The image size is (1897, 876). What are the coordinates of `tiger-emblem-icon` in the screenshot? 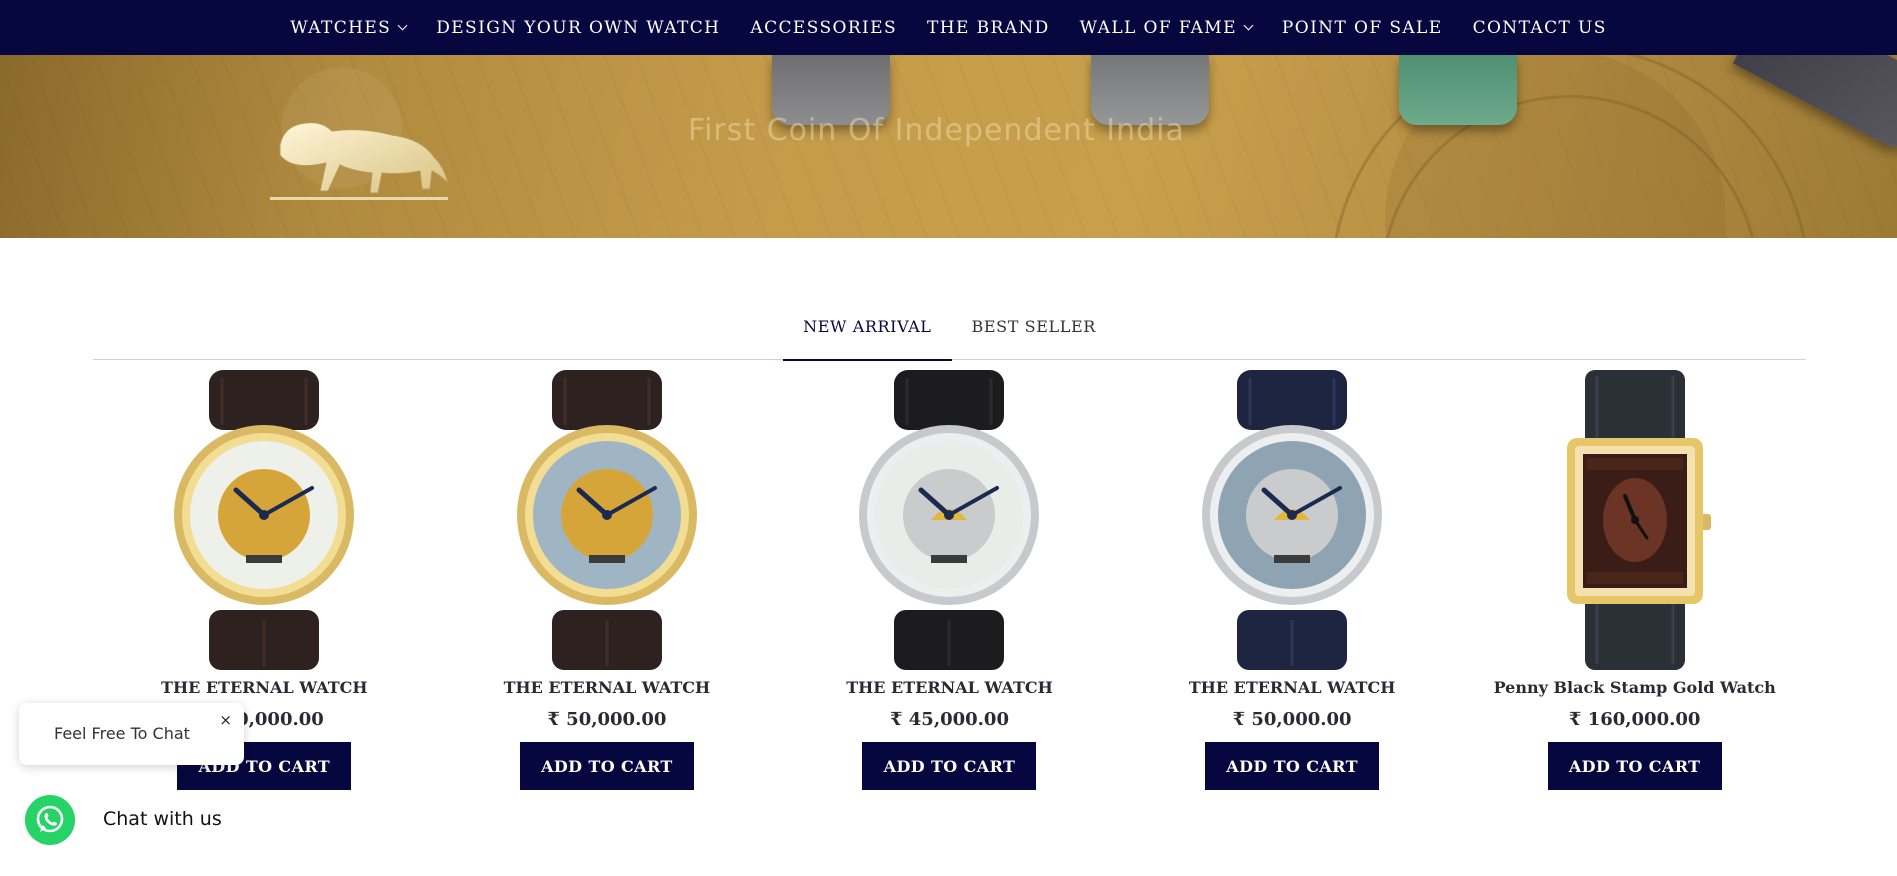 It's located at (359, 161).